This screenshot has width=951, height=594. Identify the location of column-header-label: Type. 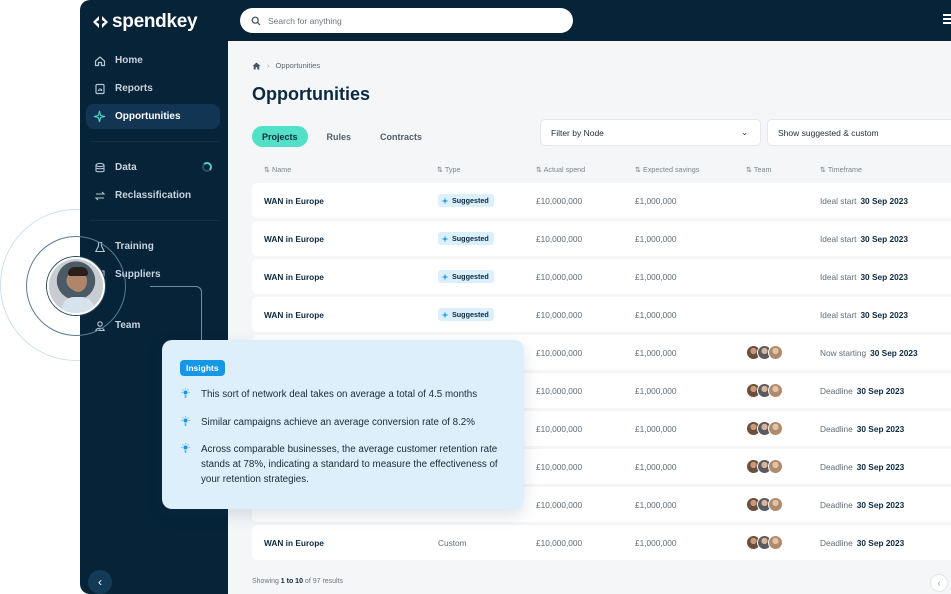
(452, 169).